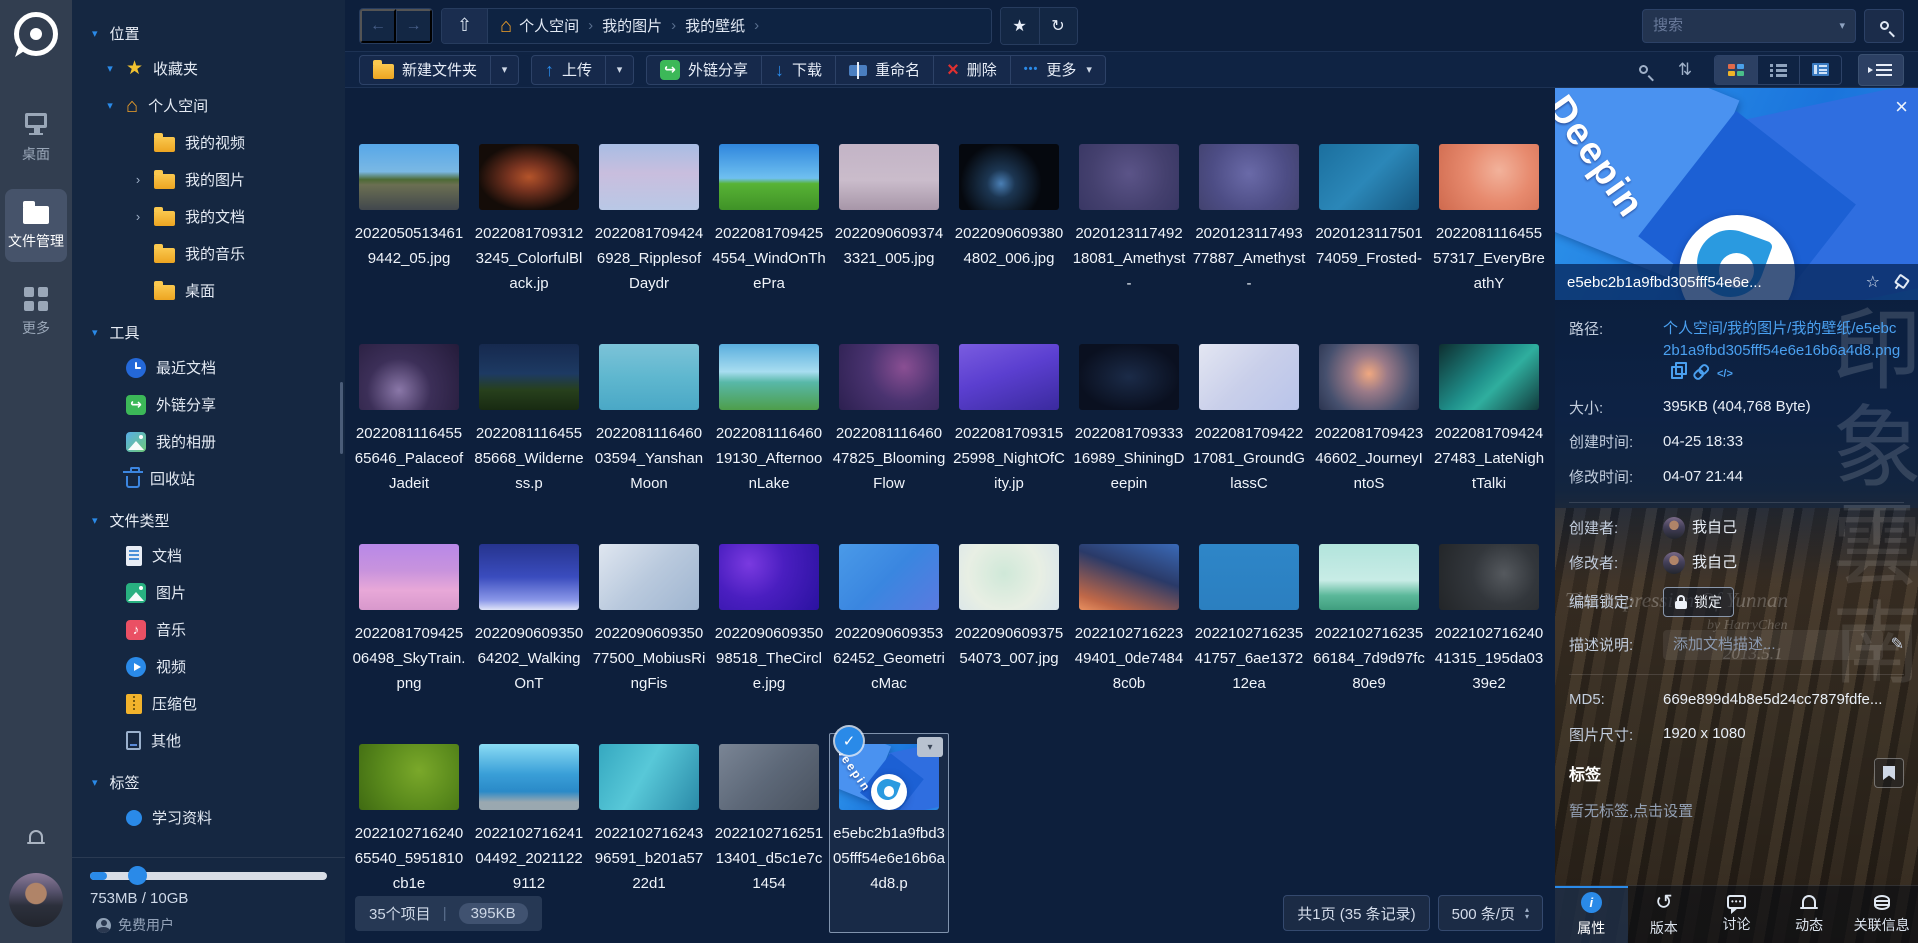 This screenshot has width=1918, height=943. I want to click on file-tile: 202210271623566184_7d9d97fc80e9, so click(1369, 633).